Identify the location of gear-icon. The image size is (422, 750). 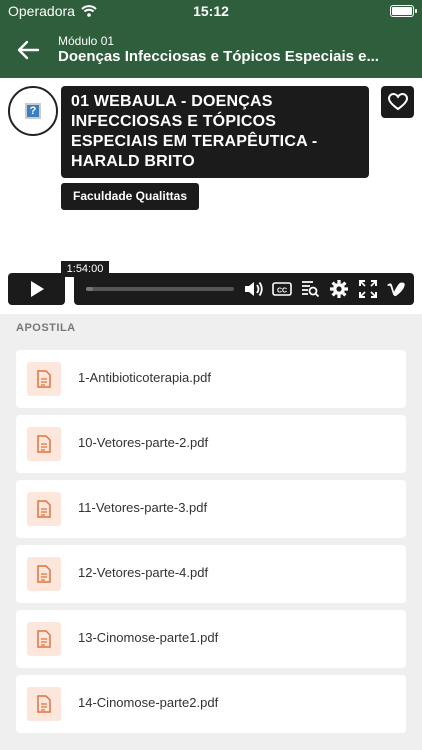
(339, 289).